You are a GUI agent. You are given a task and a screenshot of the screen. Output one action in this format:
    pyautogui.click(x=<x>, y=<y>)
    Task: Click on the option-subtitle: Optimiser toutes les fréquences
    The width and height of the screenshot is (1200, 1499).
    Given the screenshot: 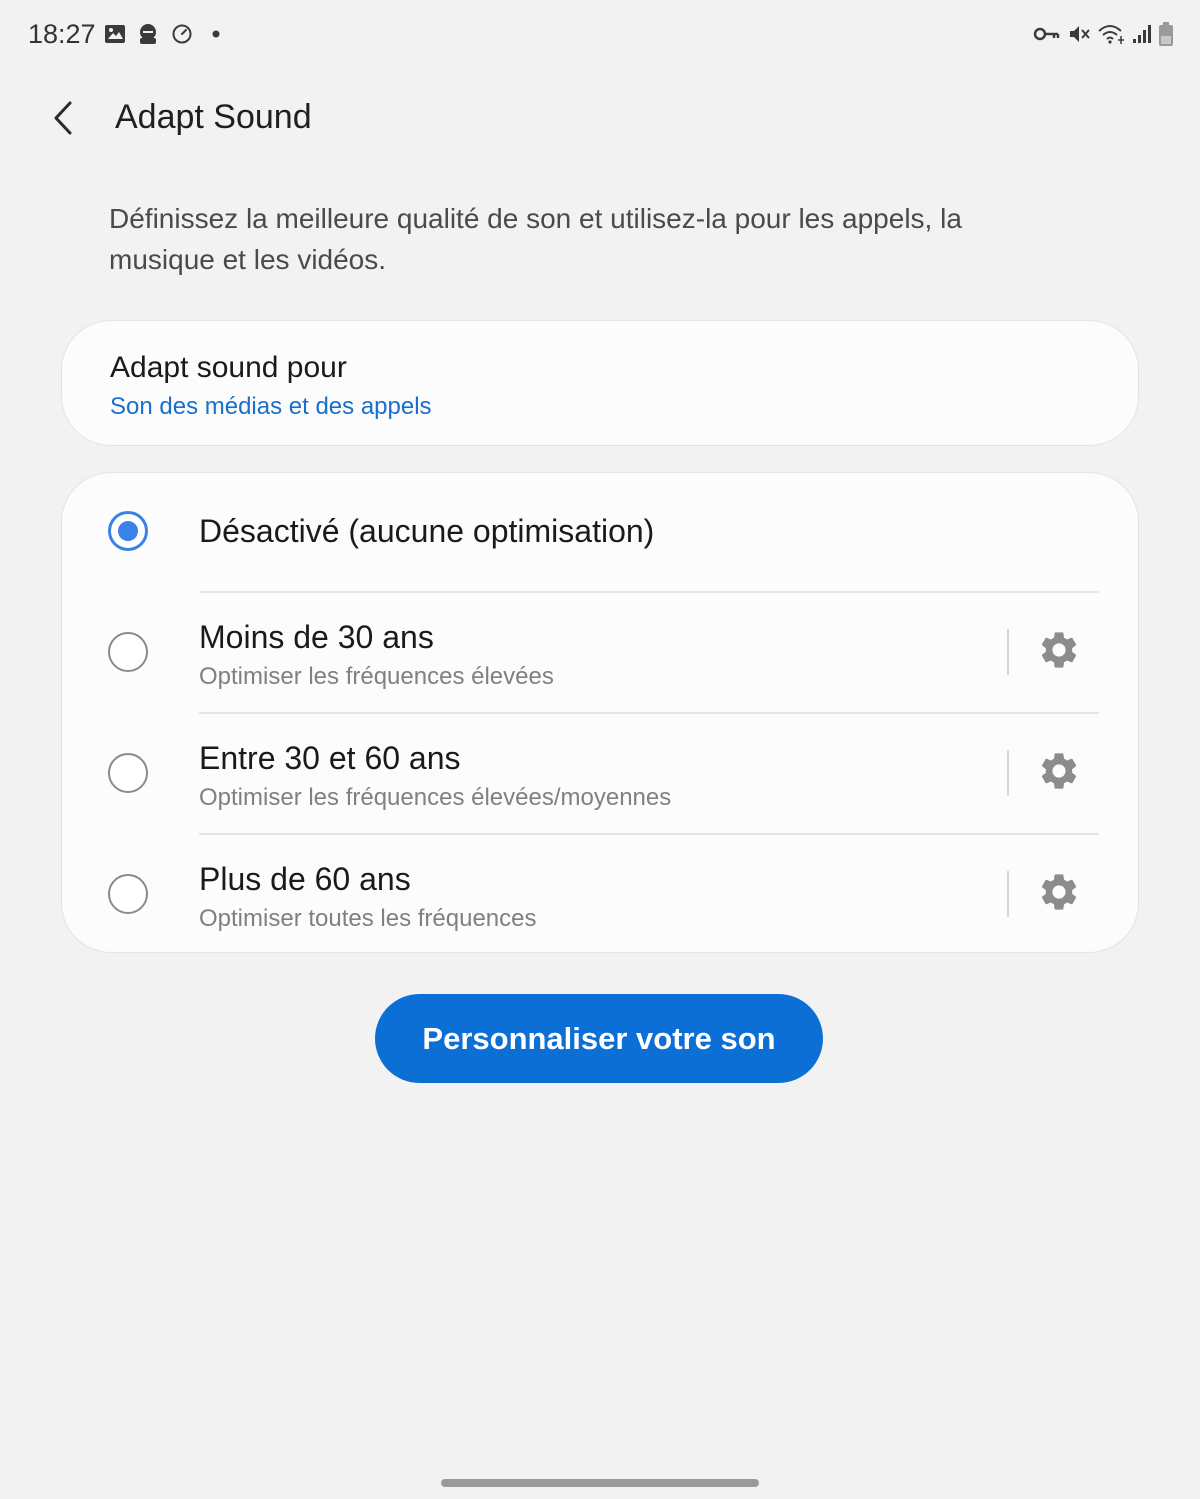 What is the action you would take?
    pyautogui.click(x=368, y=918)
    